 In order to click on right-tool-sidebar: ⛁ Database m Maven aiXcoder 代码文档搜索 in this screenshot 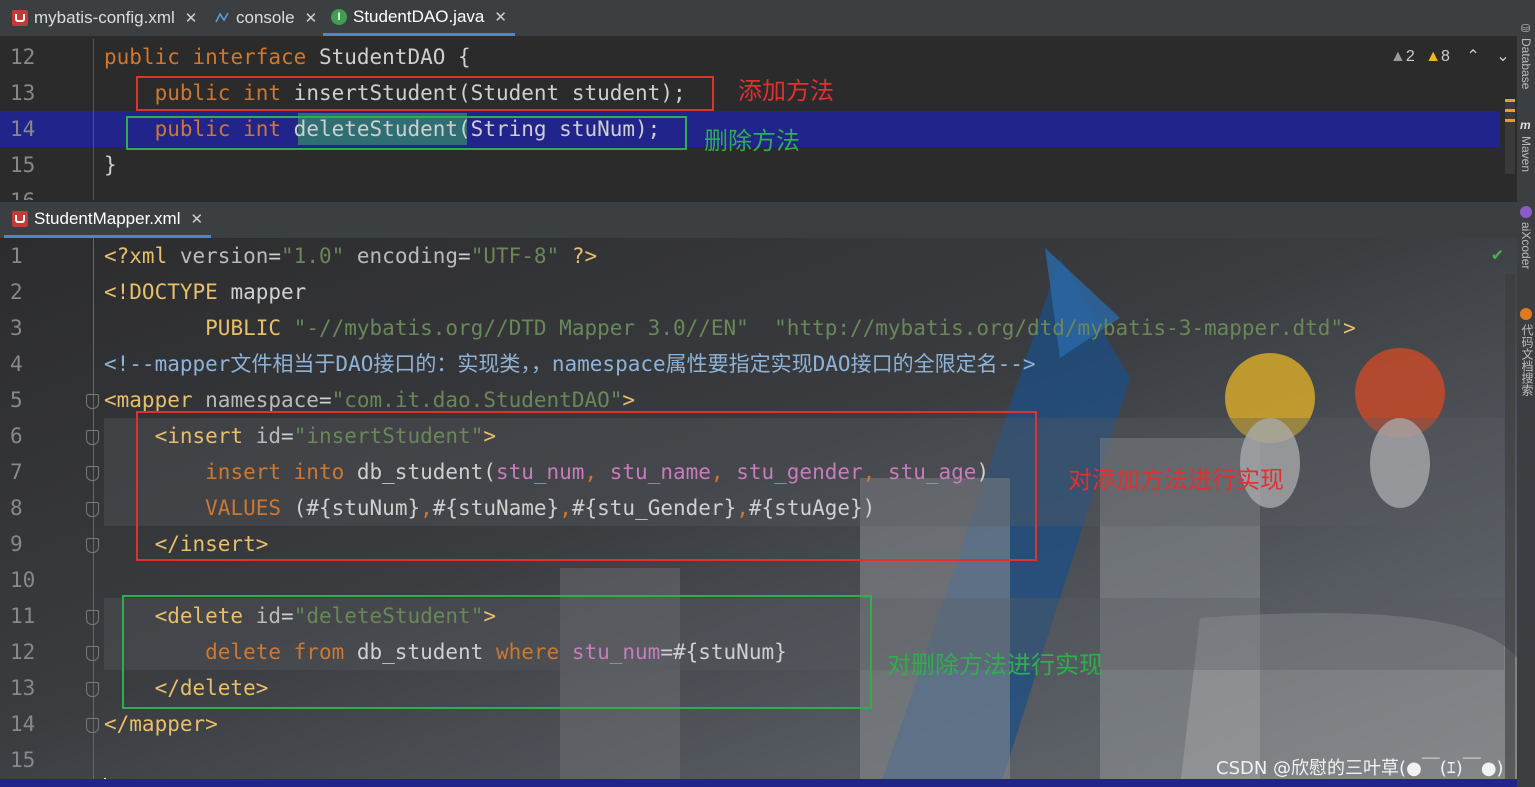, I will do `click(1526, 393)`.